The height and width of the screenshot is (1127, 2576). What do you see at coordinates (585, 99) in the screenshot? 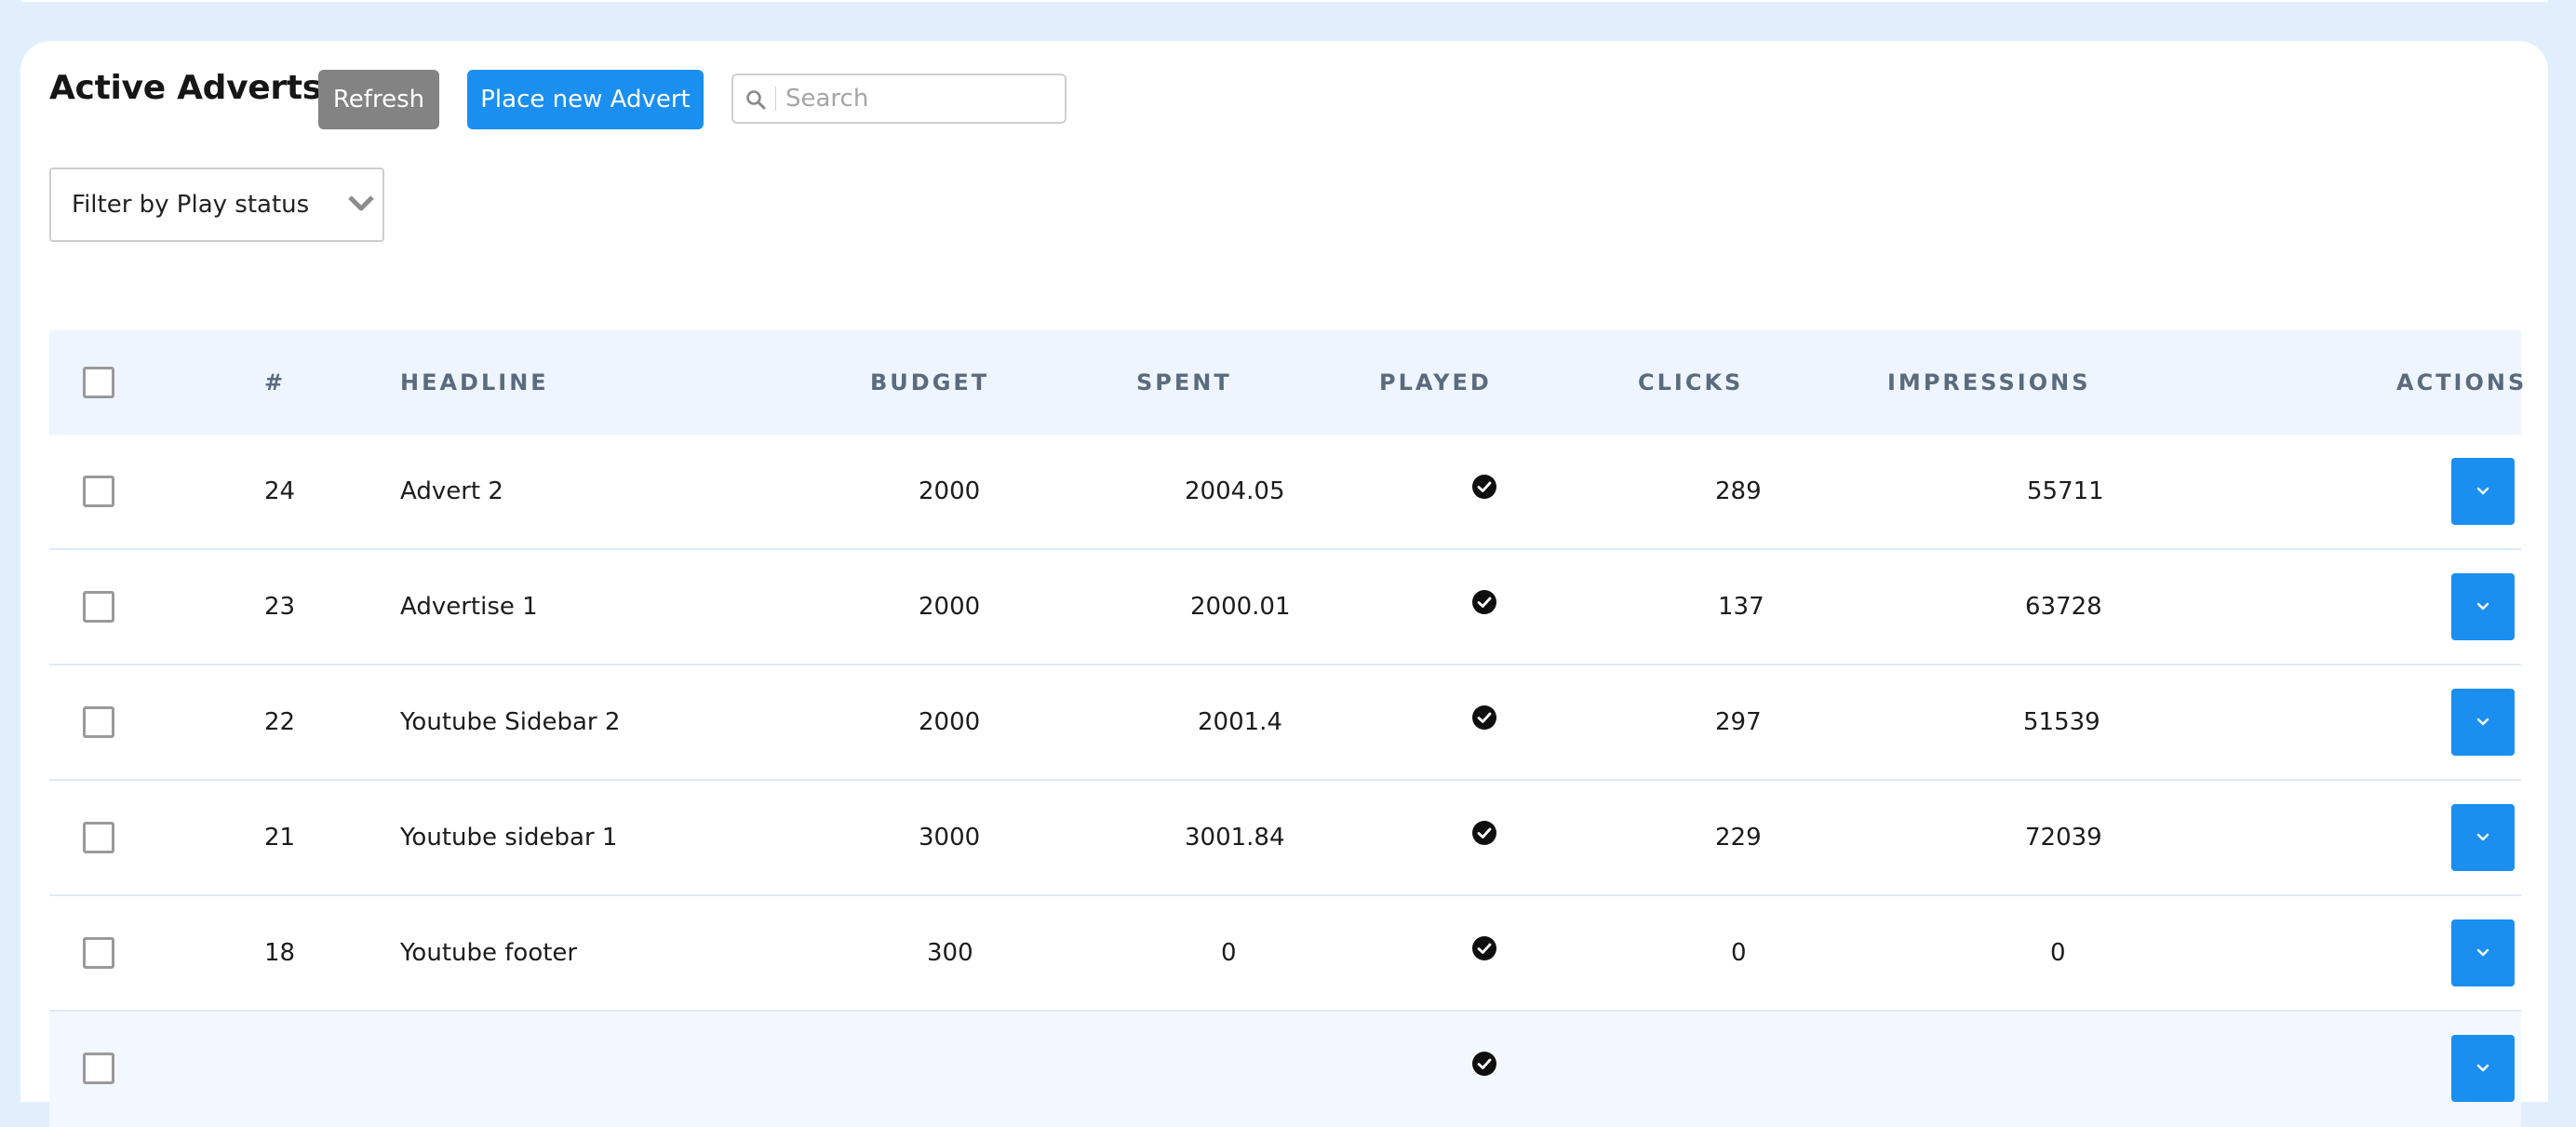
I see `place-new-advert-button: Place new Advert` at bounding box center [585, 99].